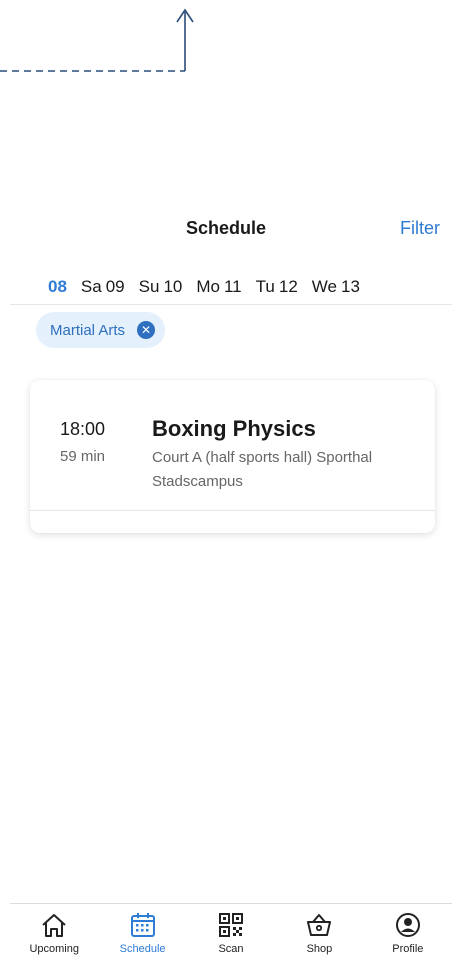  What do you see at coordinates (232, 286) in the screenshot?
I see `date-day: 11` at bounding box center [232, 286].